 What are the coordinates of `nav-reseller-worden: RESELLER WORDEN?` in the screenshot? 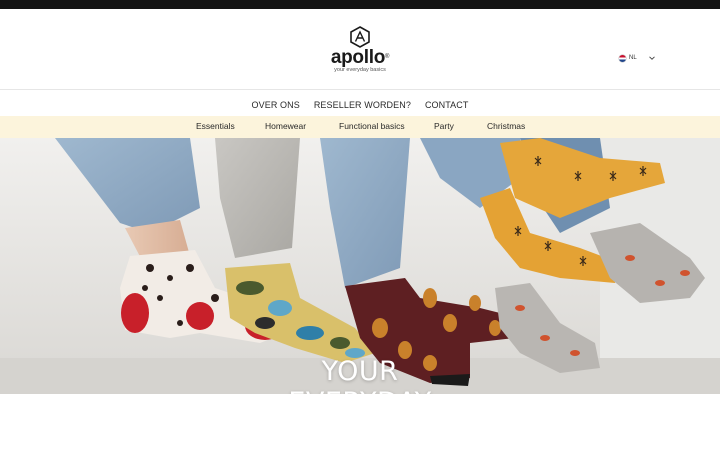 It's located at (362, 105).